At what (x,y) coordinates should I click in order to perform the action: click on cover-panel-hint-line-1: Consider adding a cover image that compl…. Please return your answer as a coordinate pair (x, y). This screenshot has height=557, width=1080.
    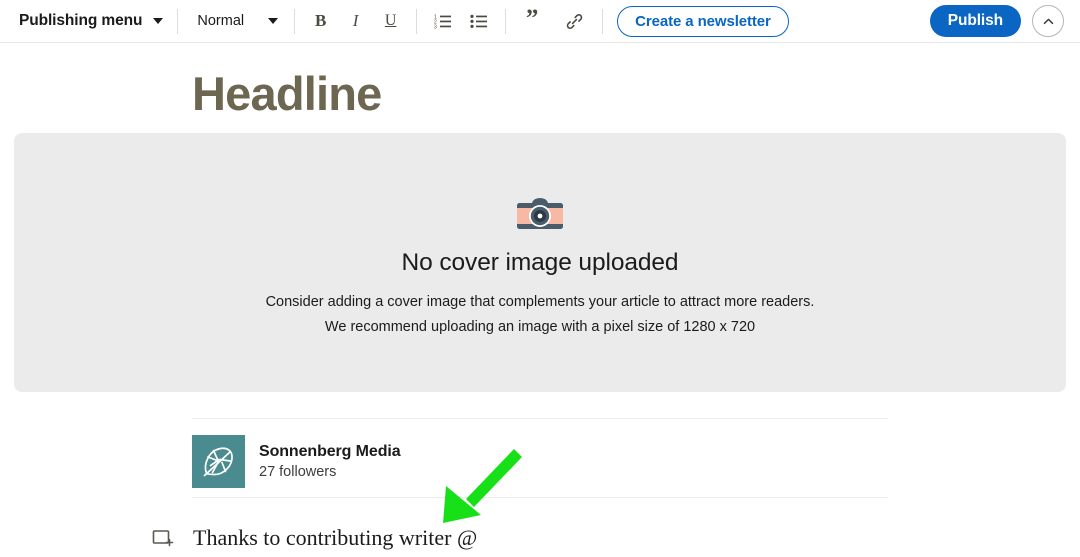
    Looking at the image, I should click on (540, 302).